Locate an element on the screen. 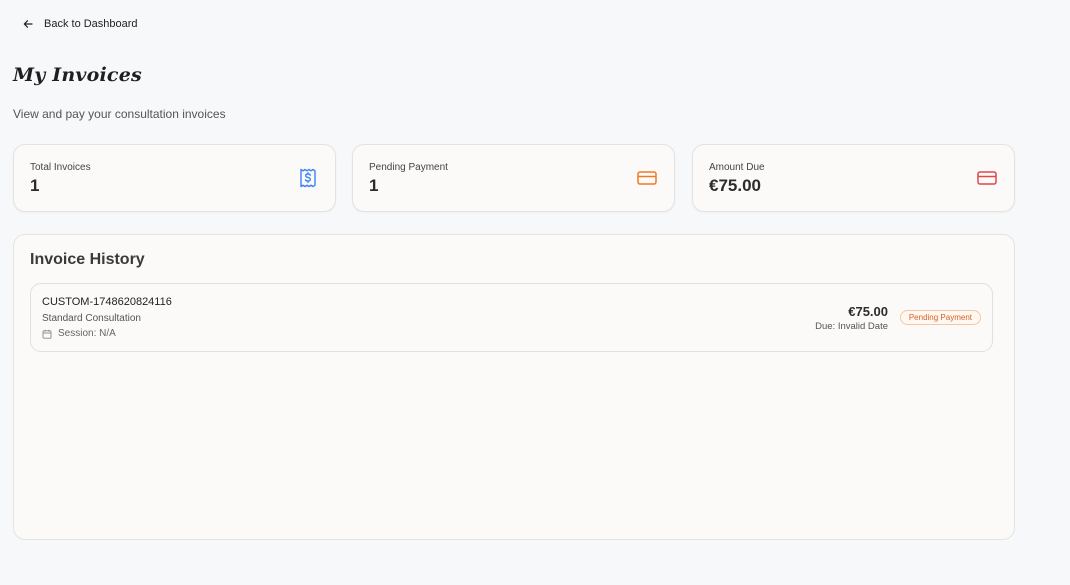  stat-card-pending-payment: Pending Payment 1 is located at coordinates (513, 178).